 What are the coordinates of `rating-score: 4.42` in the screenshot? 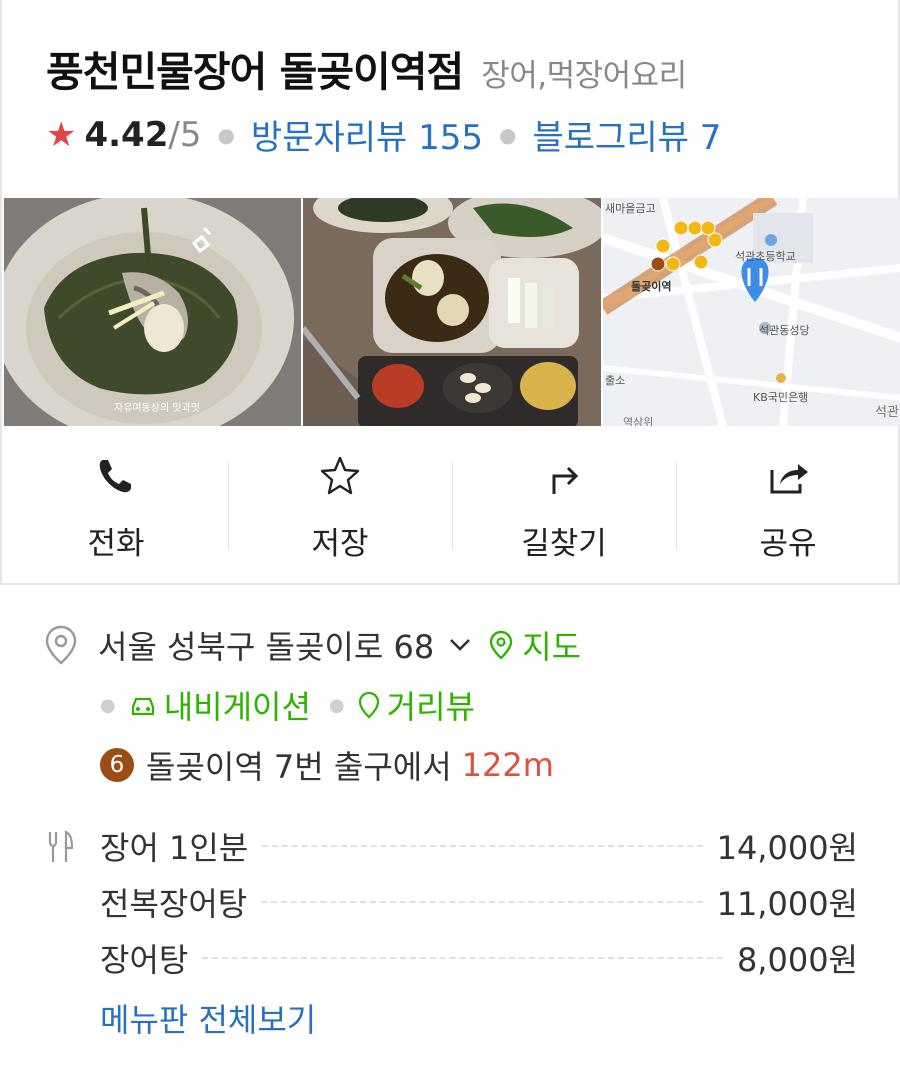 It's located at (126, 134).